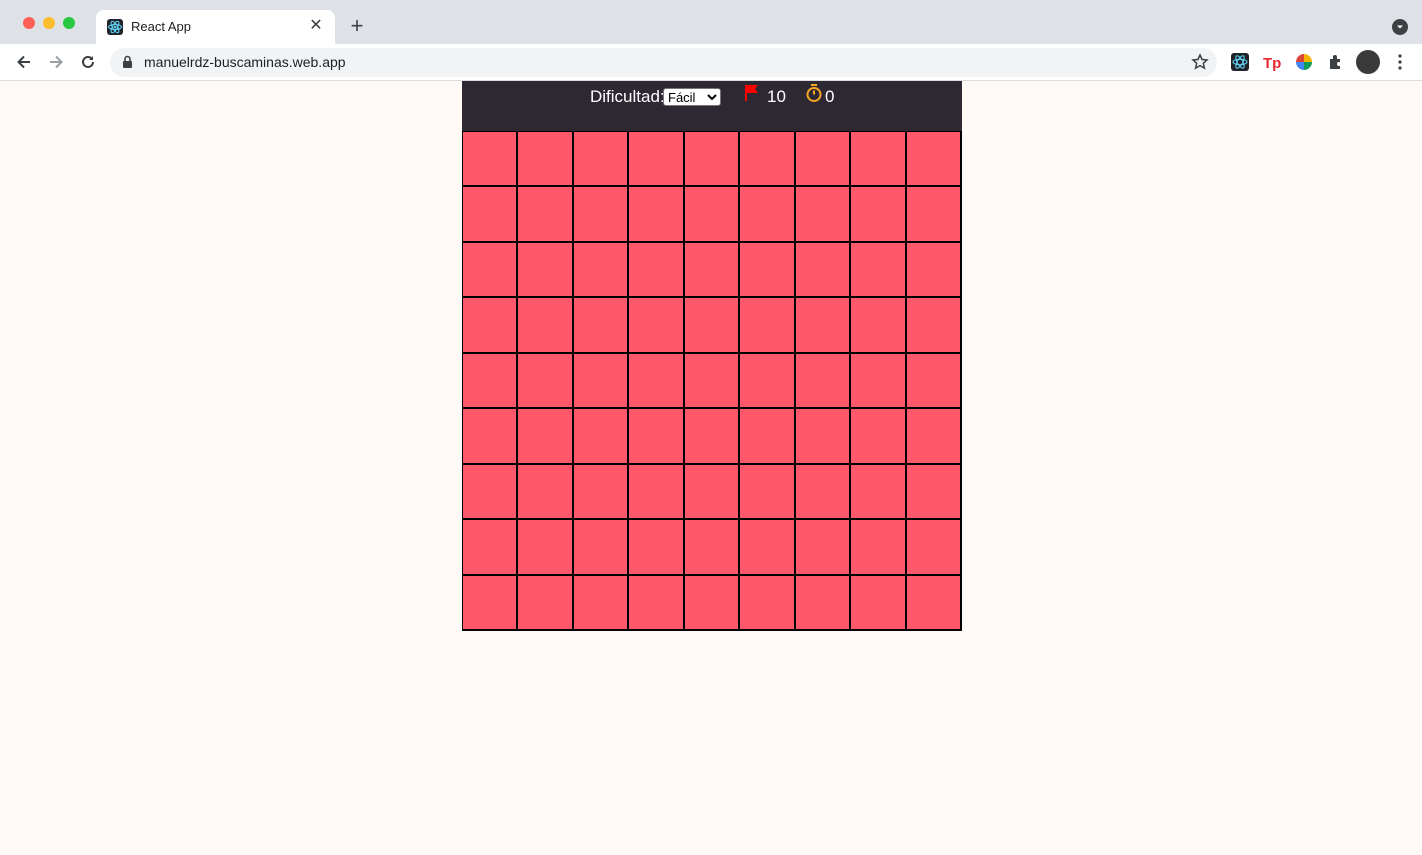  I want to click on close-window-button, so click(29, 23).